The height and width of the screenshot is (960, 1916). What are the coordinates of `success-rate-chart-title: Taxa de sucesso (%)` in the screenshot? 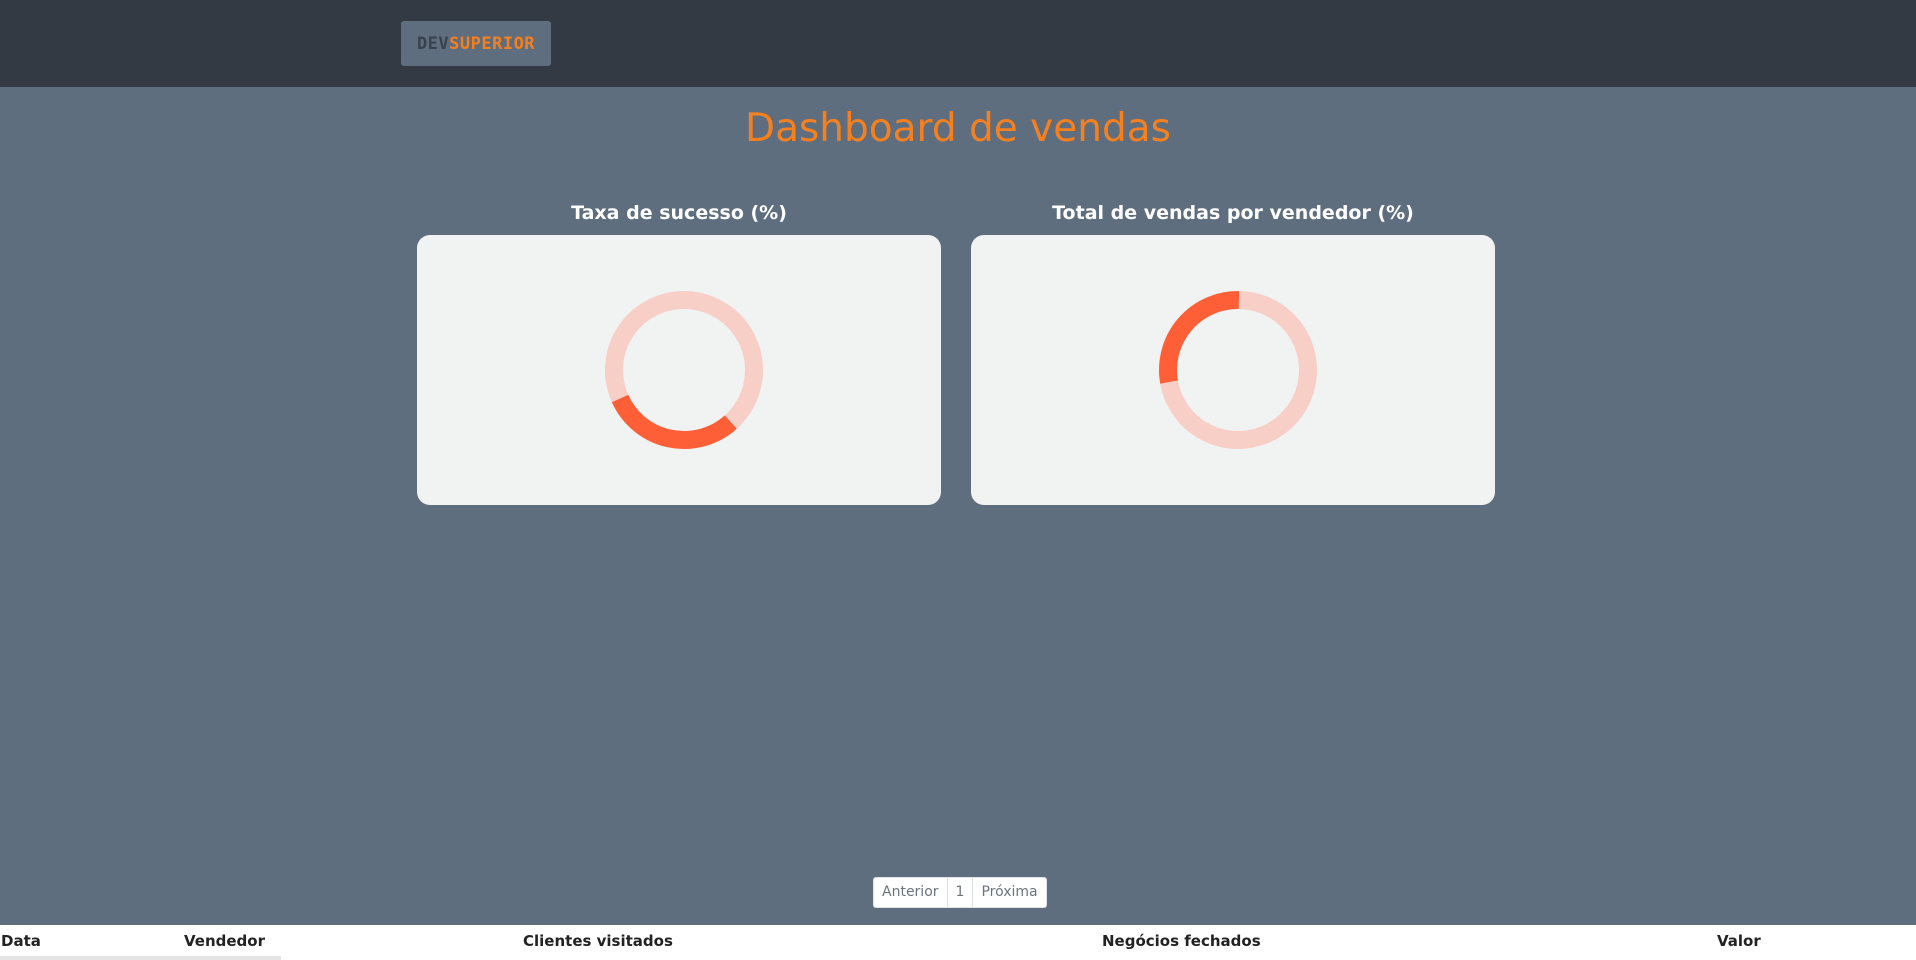 It's located at (679, 213).